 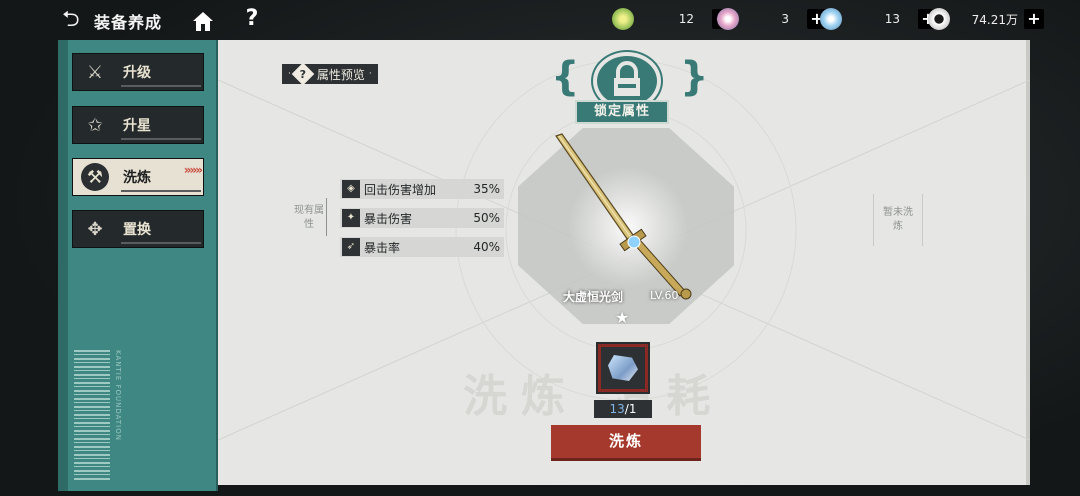 What do you see at coordinates (617, 409) in the screenshot?
I see `material-owned: 13` at bounding box center [617, 409].